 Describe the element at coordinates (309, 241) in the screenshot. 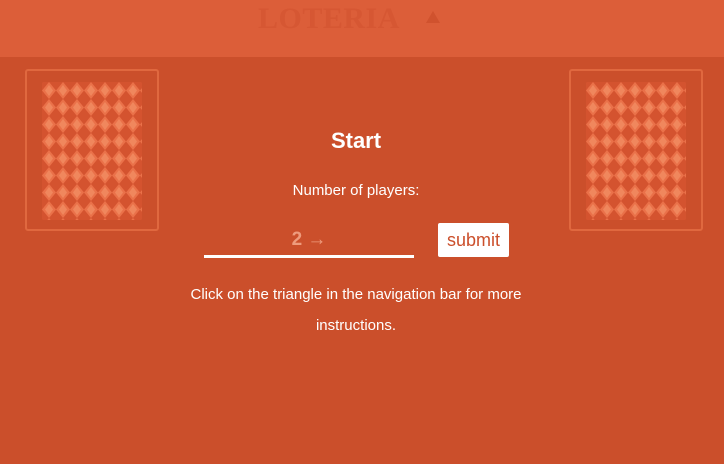

I see `players-input` at that location.